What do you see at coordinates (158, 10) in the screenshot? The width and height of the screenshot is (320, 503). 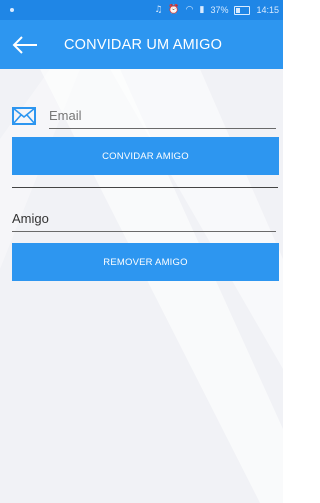 I see `sound-icon: ♫` at bounding box center [158, 10].